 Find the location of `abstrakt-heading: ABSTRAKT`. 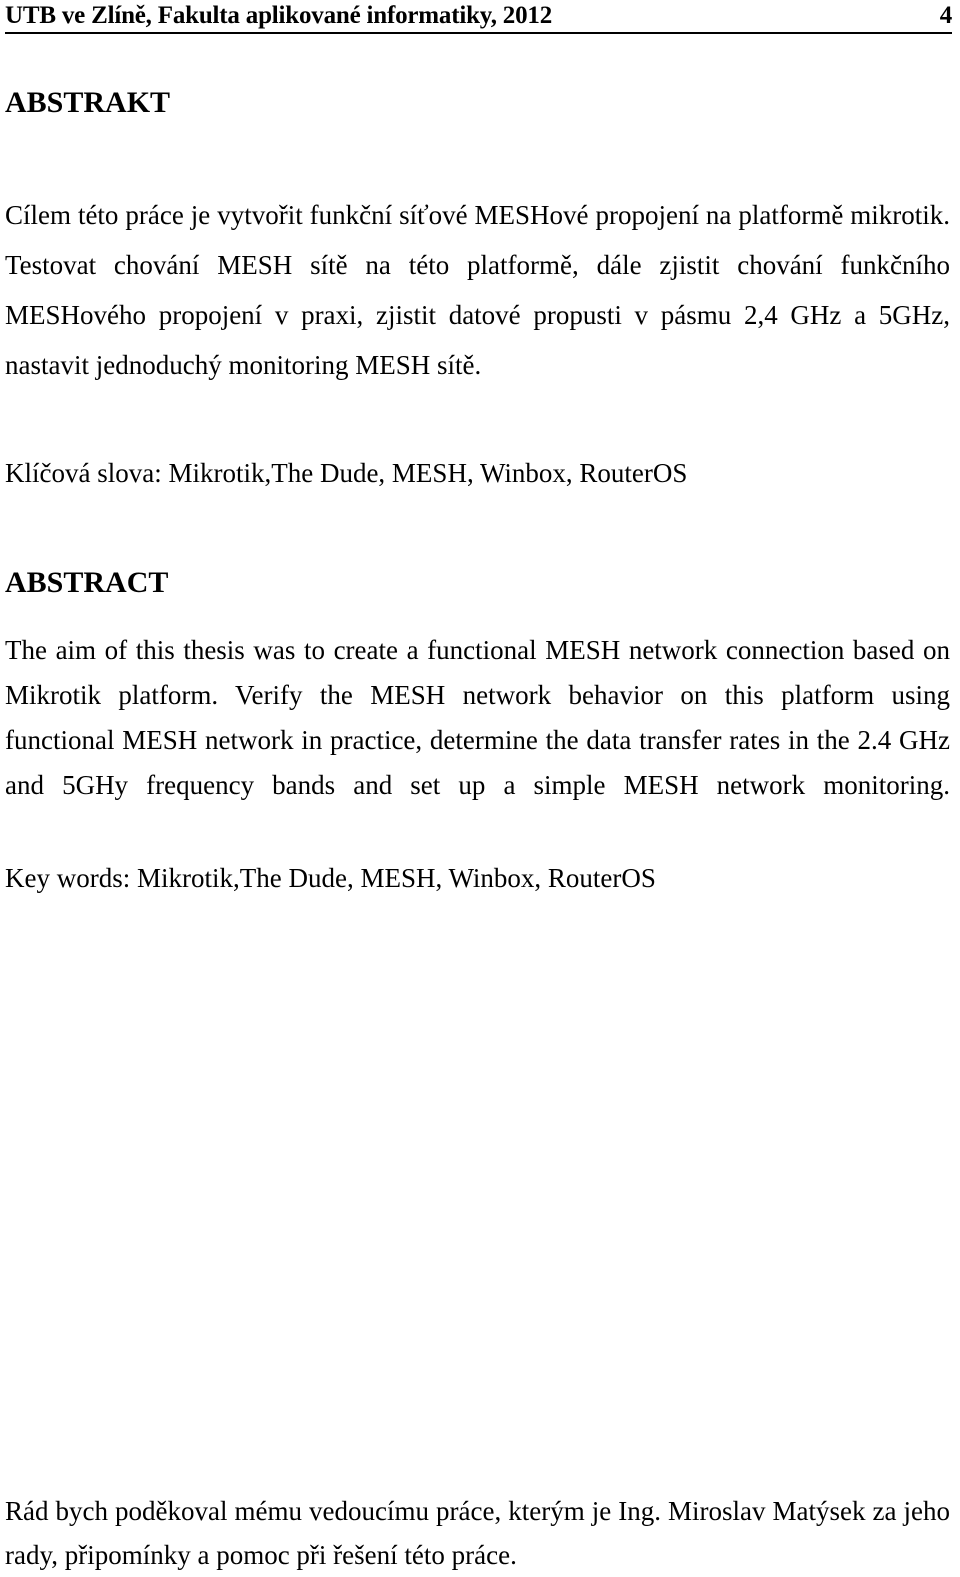

abstrakt-heading: ABSTRAKT is located at coordinates (88, 102).